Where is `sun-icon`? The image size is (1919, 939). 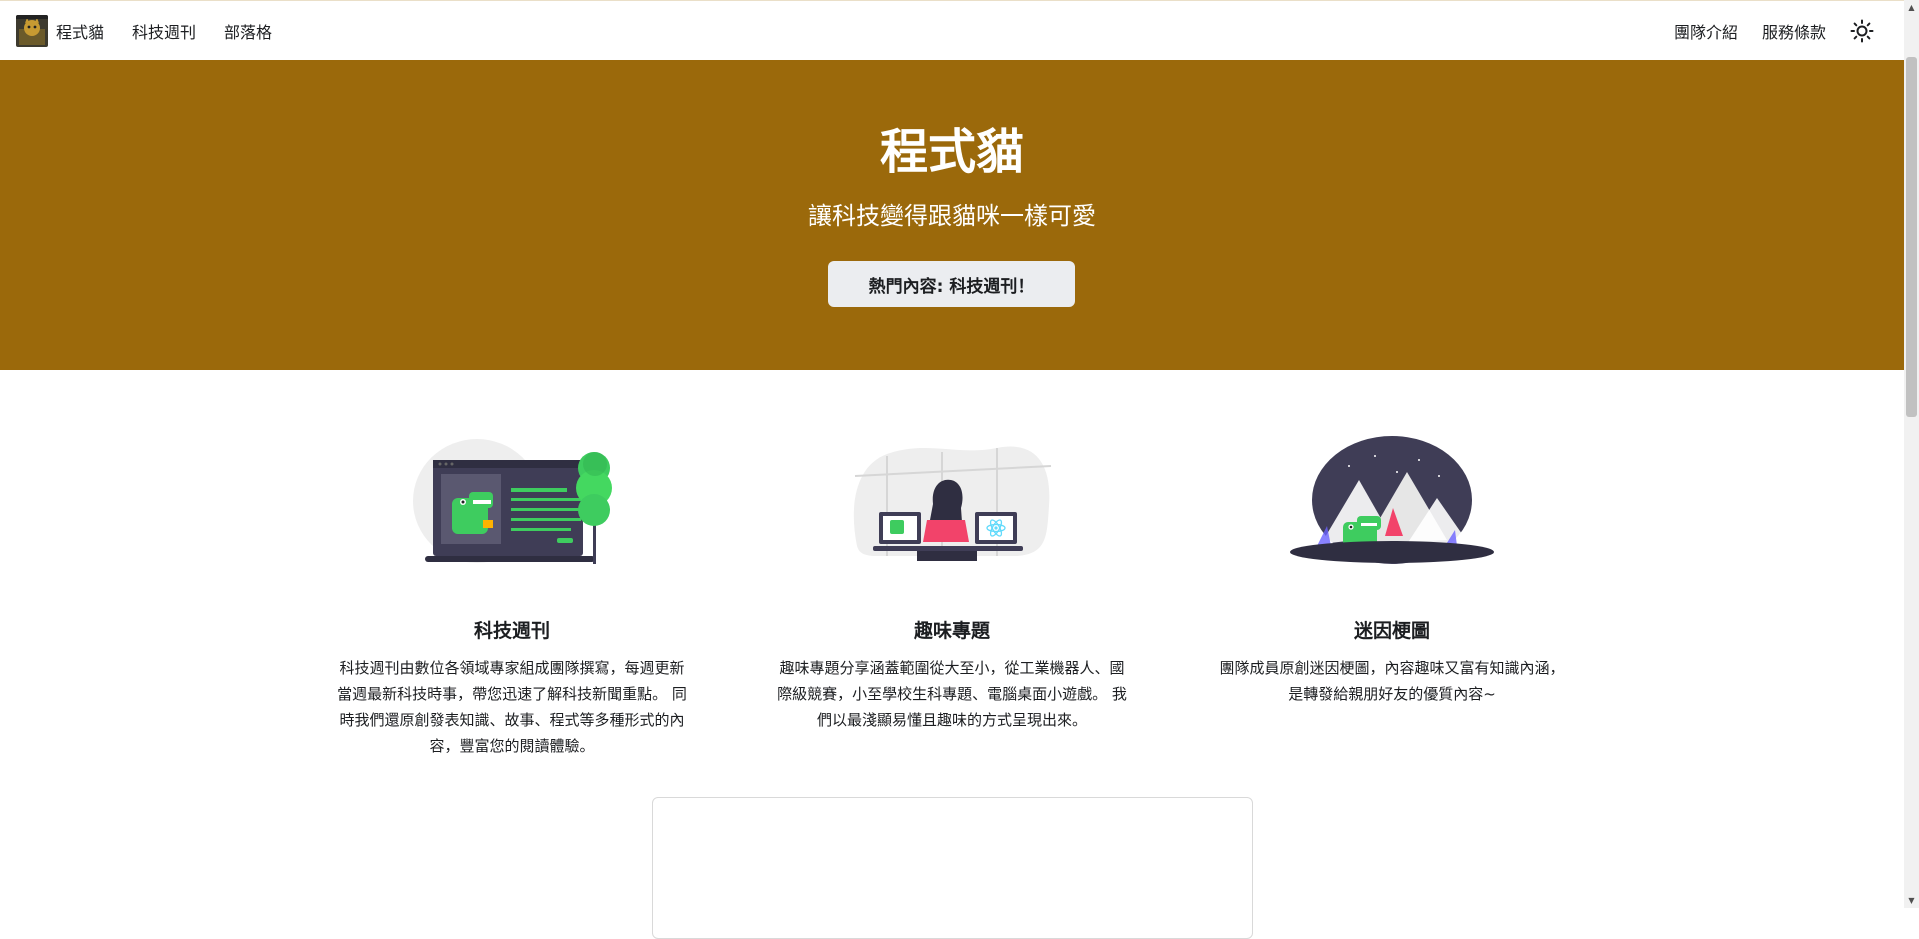
sun-icon is located at coordinates (1862, 31).